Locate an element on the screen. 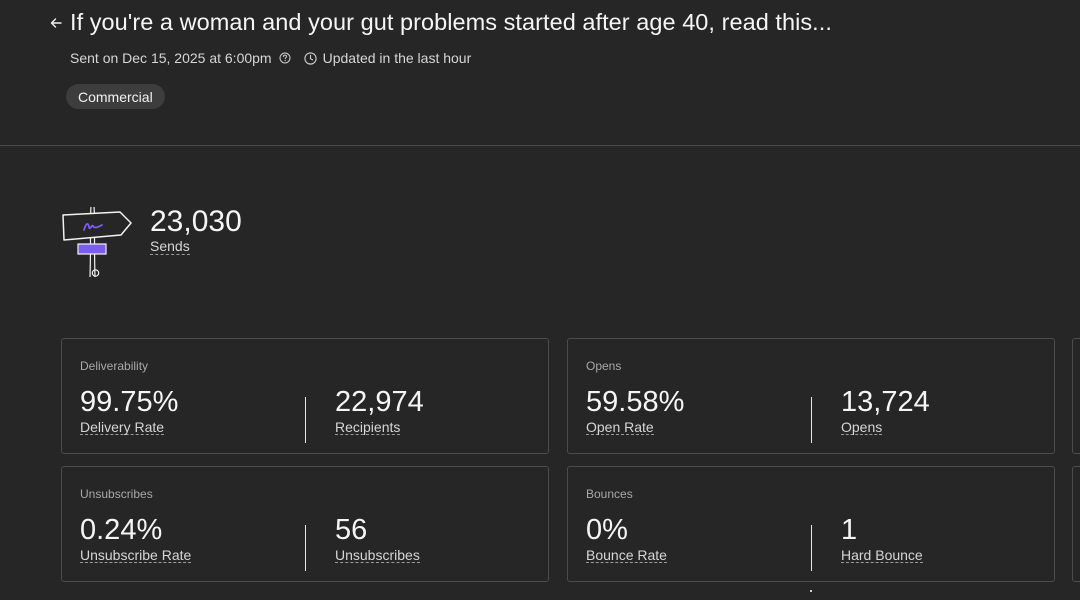  hard-bounce-metric: 1 Hard Bounce is located at coordinates (882, 539).